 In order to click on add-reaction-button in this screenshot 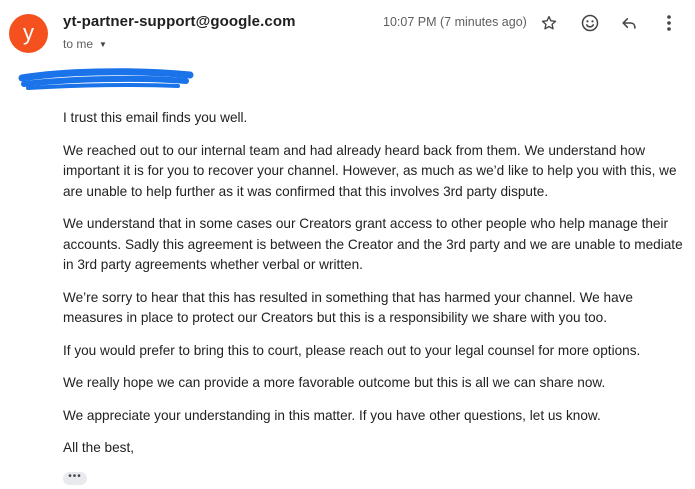, I will do `click(590, 23)`.